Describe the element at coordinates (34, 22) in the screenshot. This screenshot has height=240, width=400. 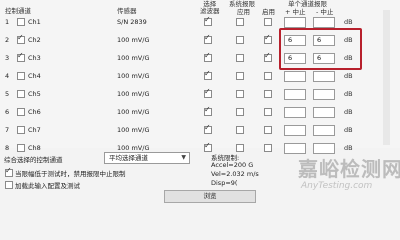
I see `channel-name: Ch1` at that location.